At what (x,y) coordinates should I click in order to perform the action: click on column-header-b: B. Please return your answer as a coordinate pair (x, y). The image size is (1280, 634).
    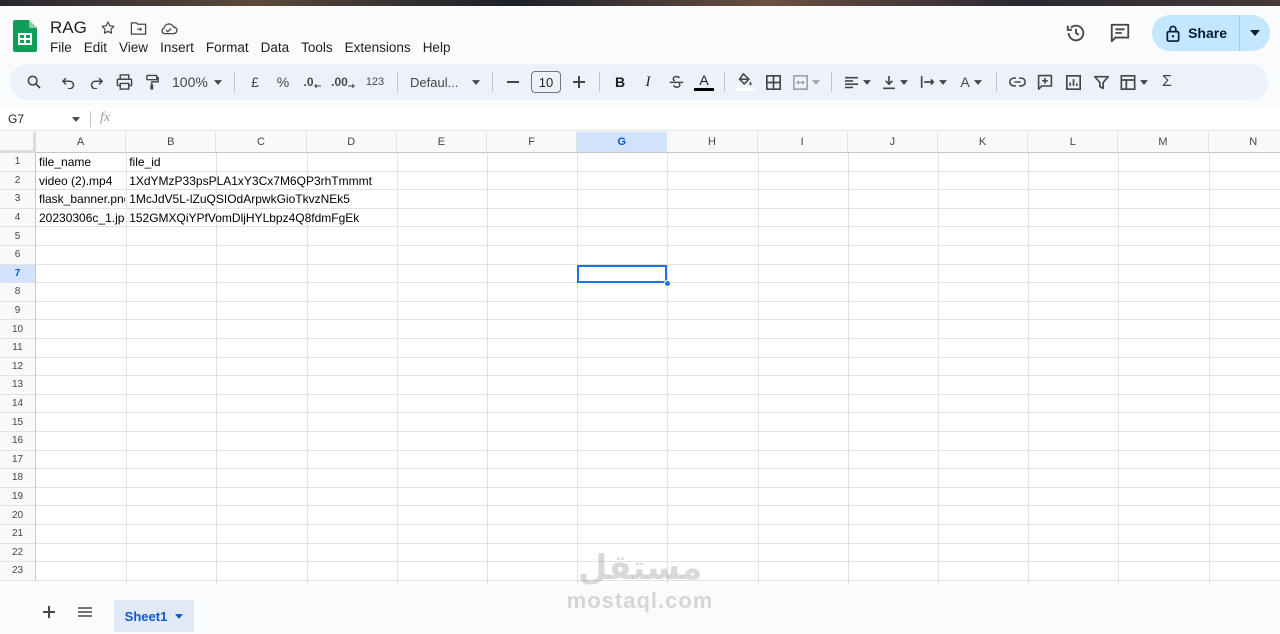
    Looking at the image, I should click on (171, 142).